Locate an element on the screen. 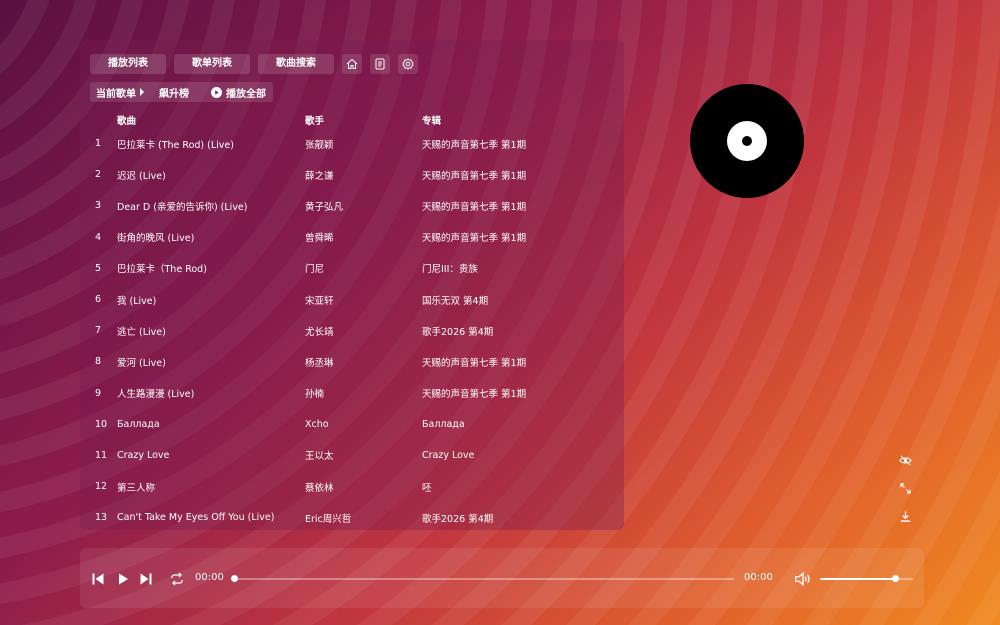  row-artist: 曾舜晞 is located at coordinates (319, 239).